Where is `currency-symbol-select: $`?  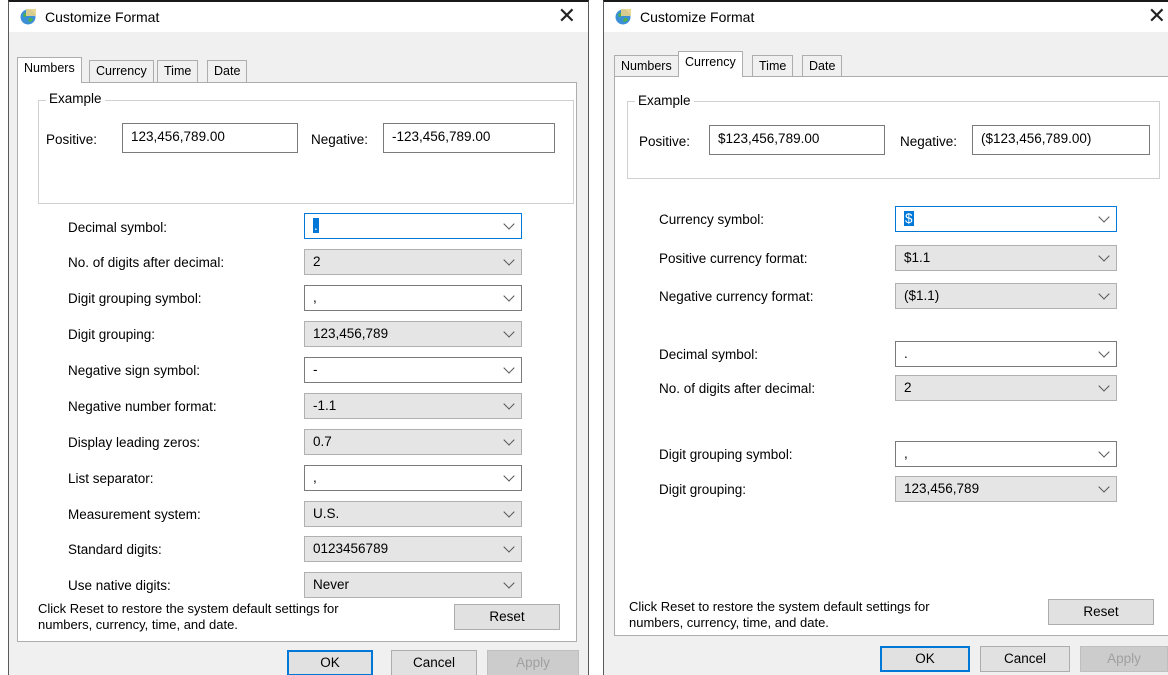
currency-symbol-select: $ is located at coordinates (1006, 219).